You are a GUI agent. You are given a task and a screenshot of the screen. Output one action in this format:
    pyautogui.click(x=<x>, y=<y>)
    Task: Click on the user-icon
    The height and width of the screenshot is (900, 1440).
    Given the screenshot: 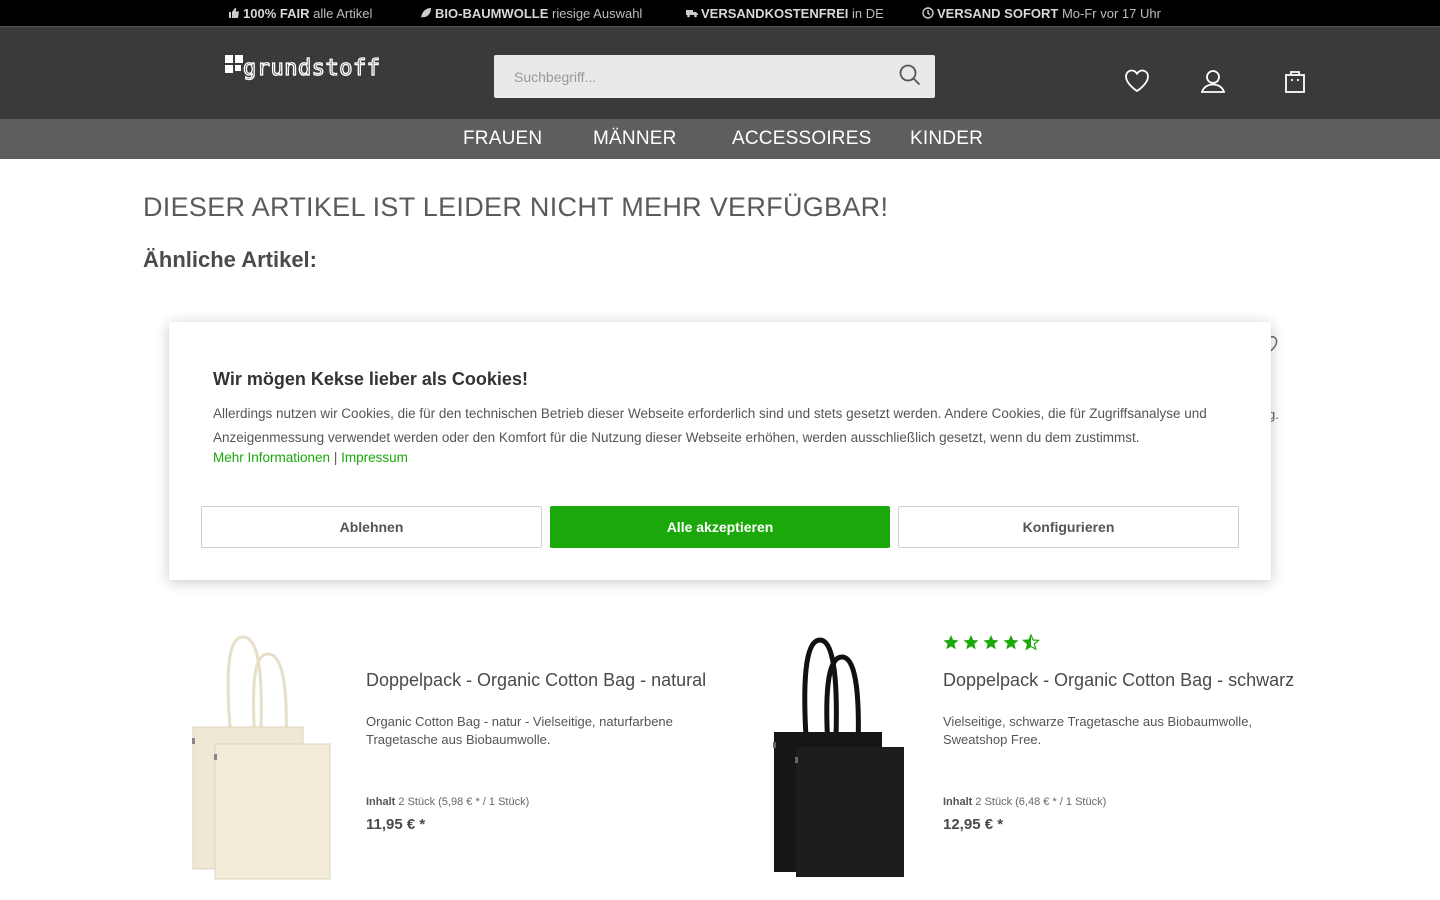 What is the action you would take?
    pyautogui.click(x=1213, y=81)
    